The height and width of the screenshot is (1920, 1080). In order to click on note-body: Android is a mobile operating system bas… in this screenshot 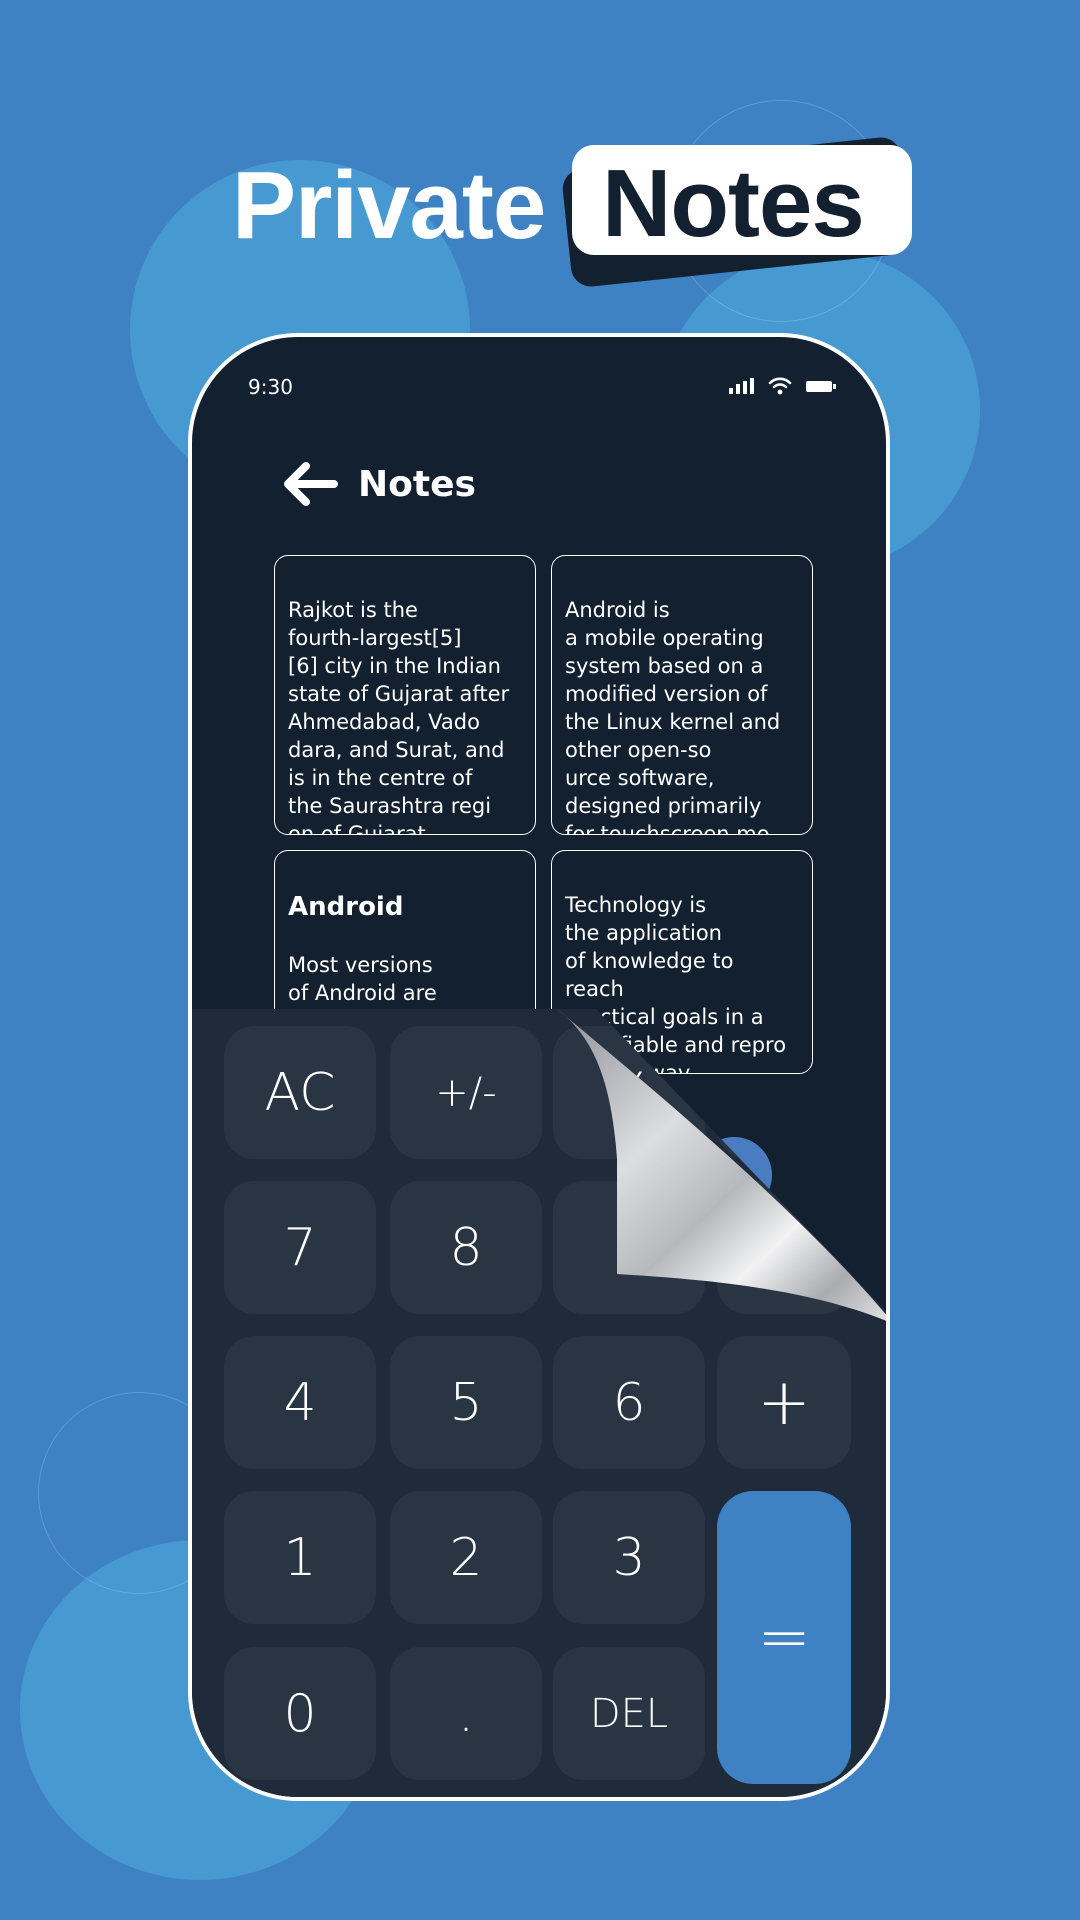, I will do `click(678, 716)`.